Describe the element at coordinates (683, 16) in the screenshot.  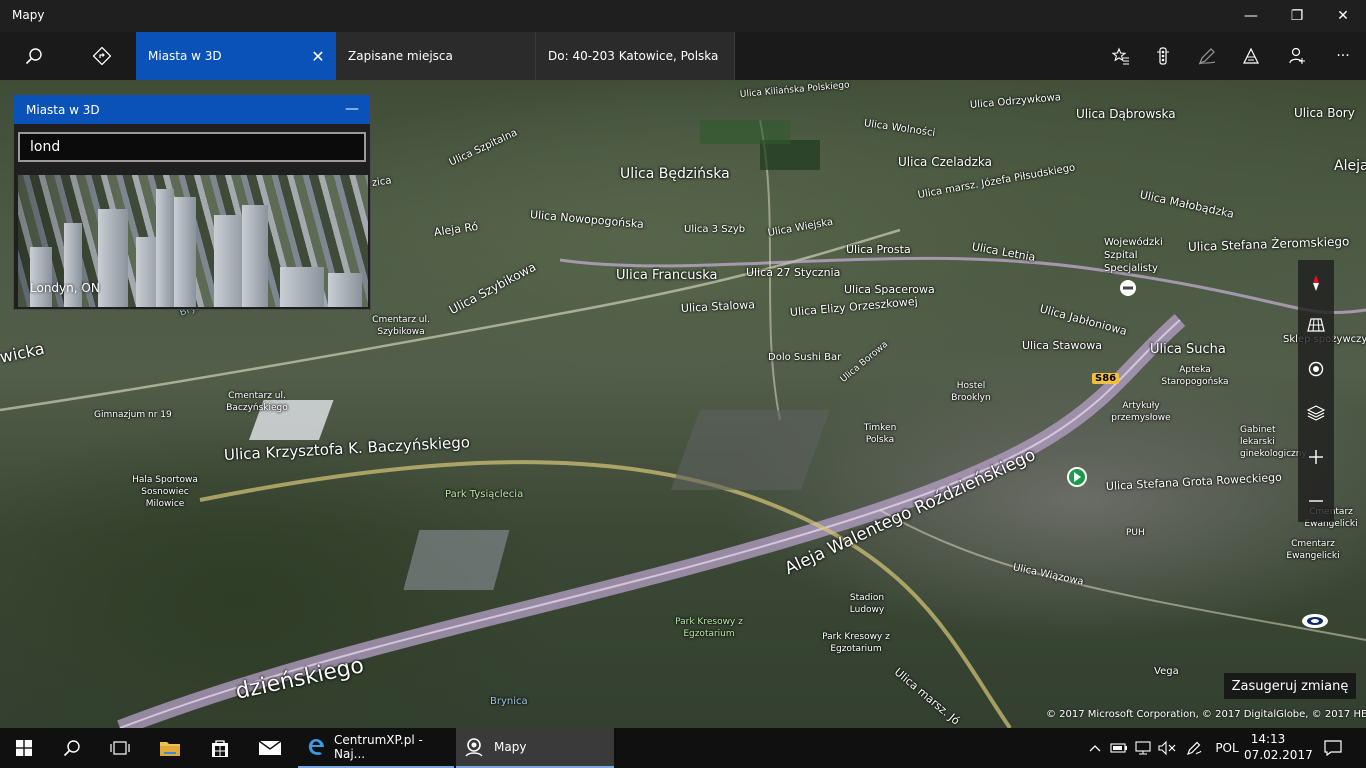
I see `title-bar: Mapy — ❐ ✕` at that location.